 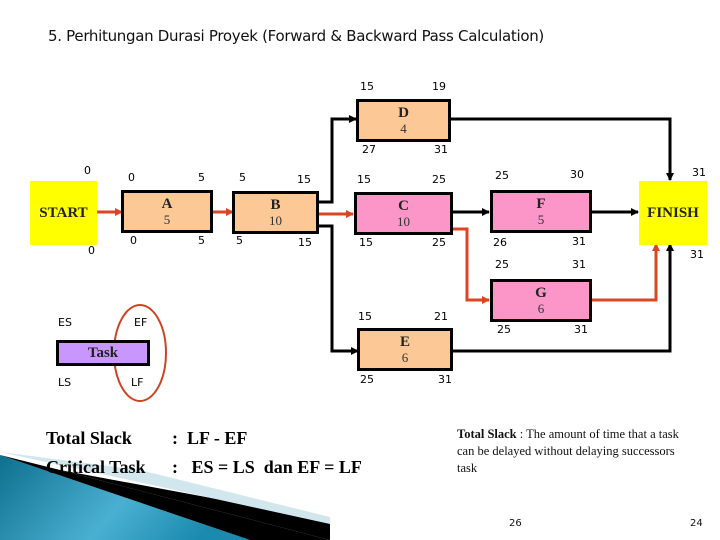 I want to click on task-c-label: C, so click(x=403, y=205).